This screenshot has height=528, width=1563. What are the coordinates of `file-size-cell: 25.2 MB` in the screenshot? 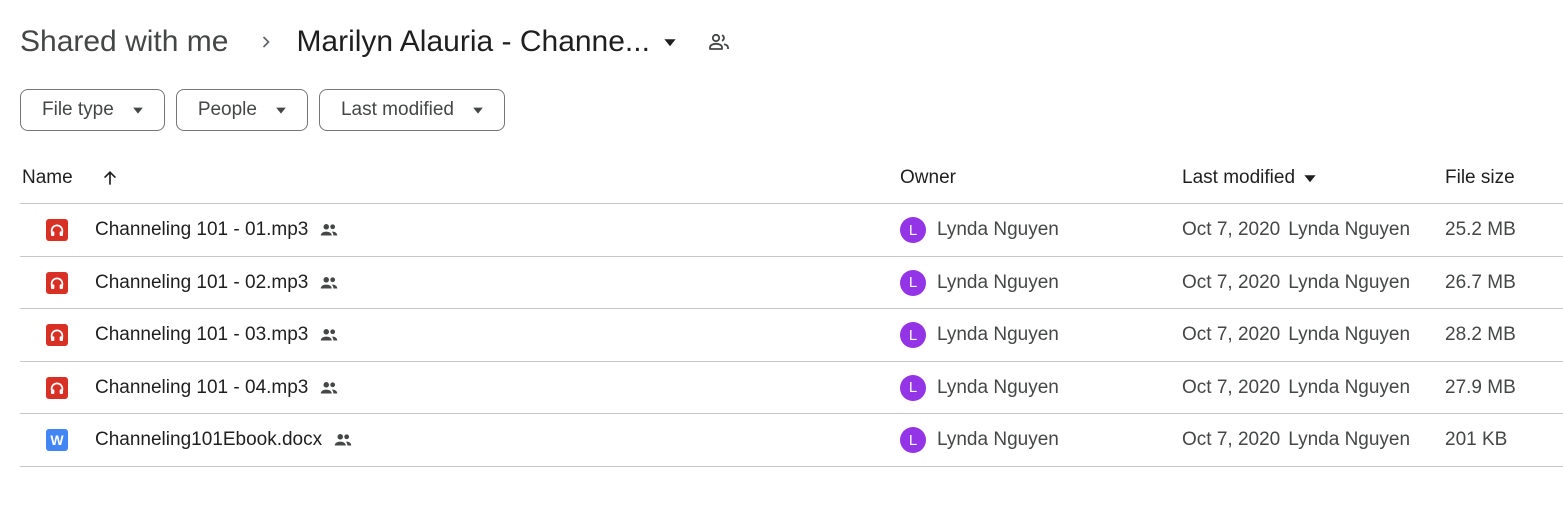 It's located at (1480, 230).